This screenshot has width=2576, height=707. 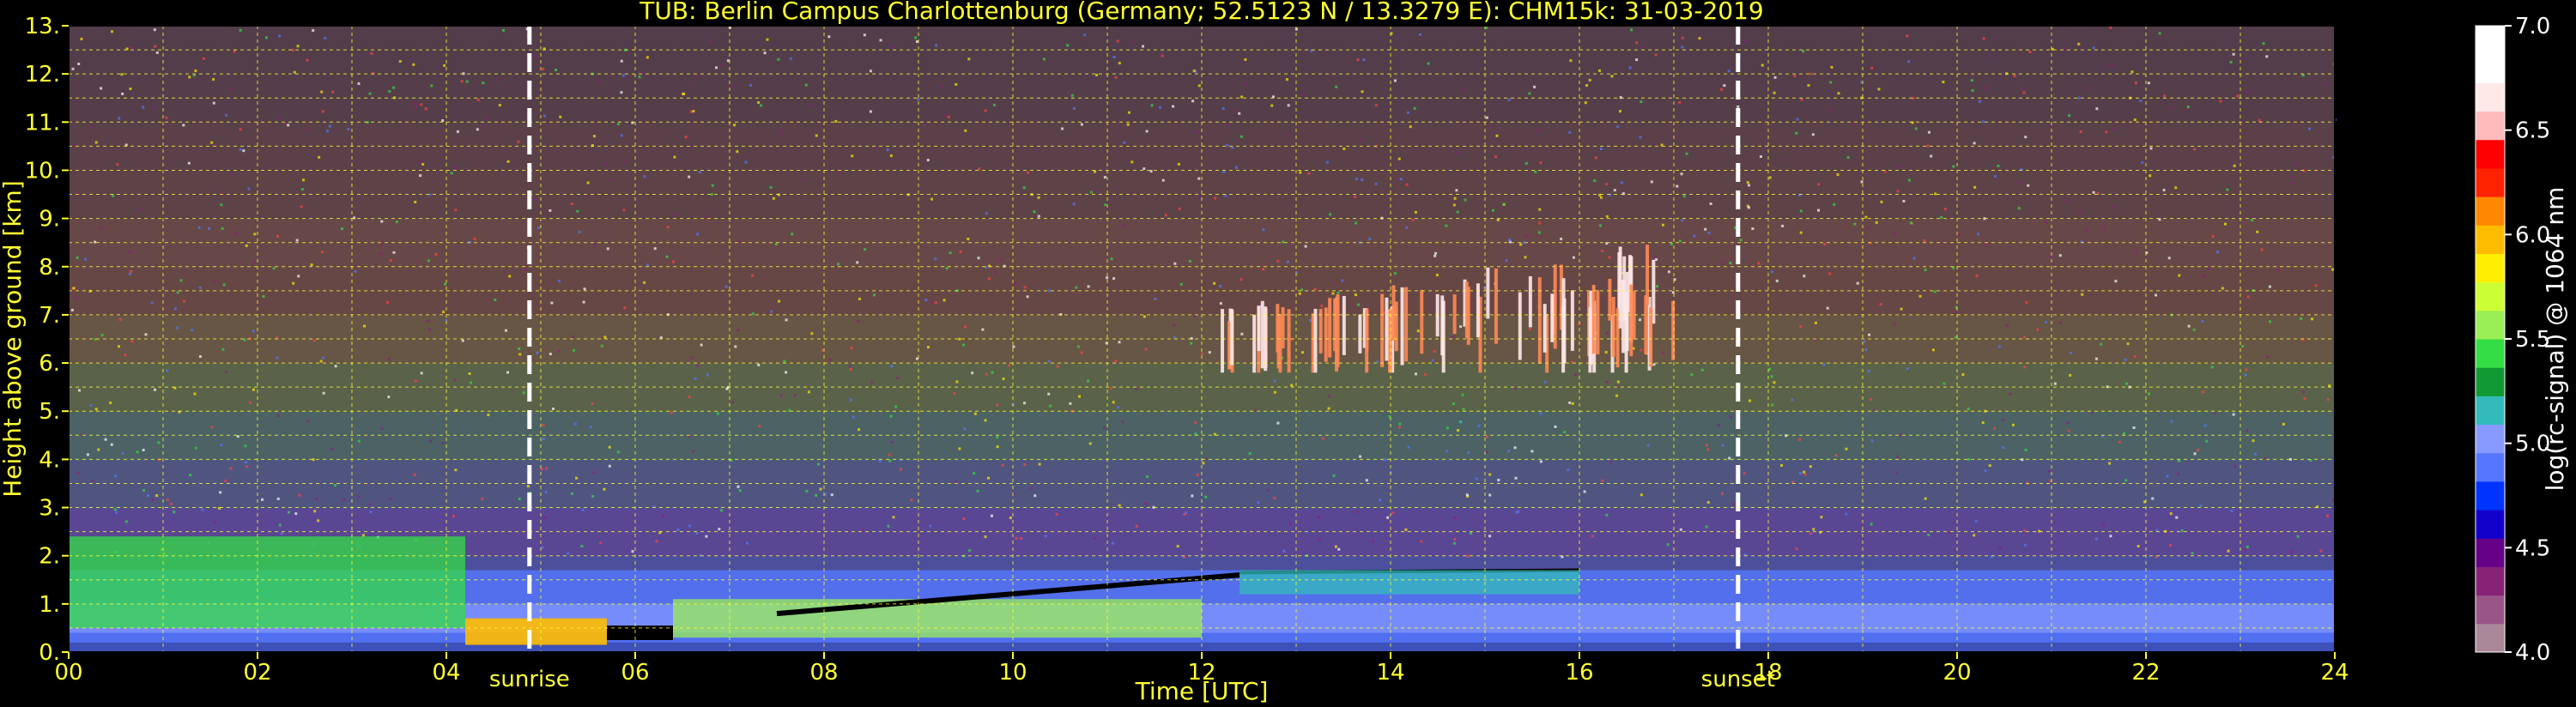 What do you see at coordinates (937, 619) in the screenshot?
I see `mixed-layer` at bounding box center [937, 619].